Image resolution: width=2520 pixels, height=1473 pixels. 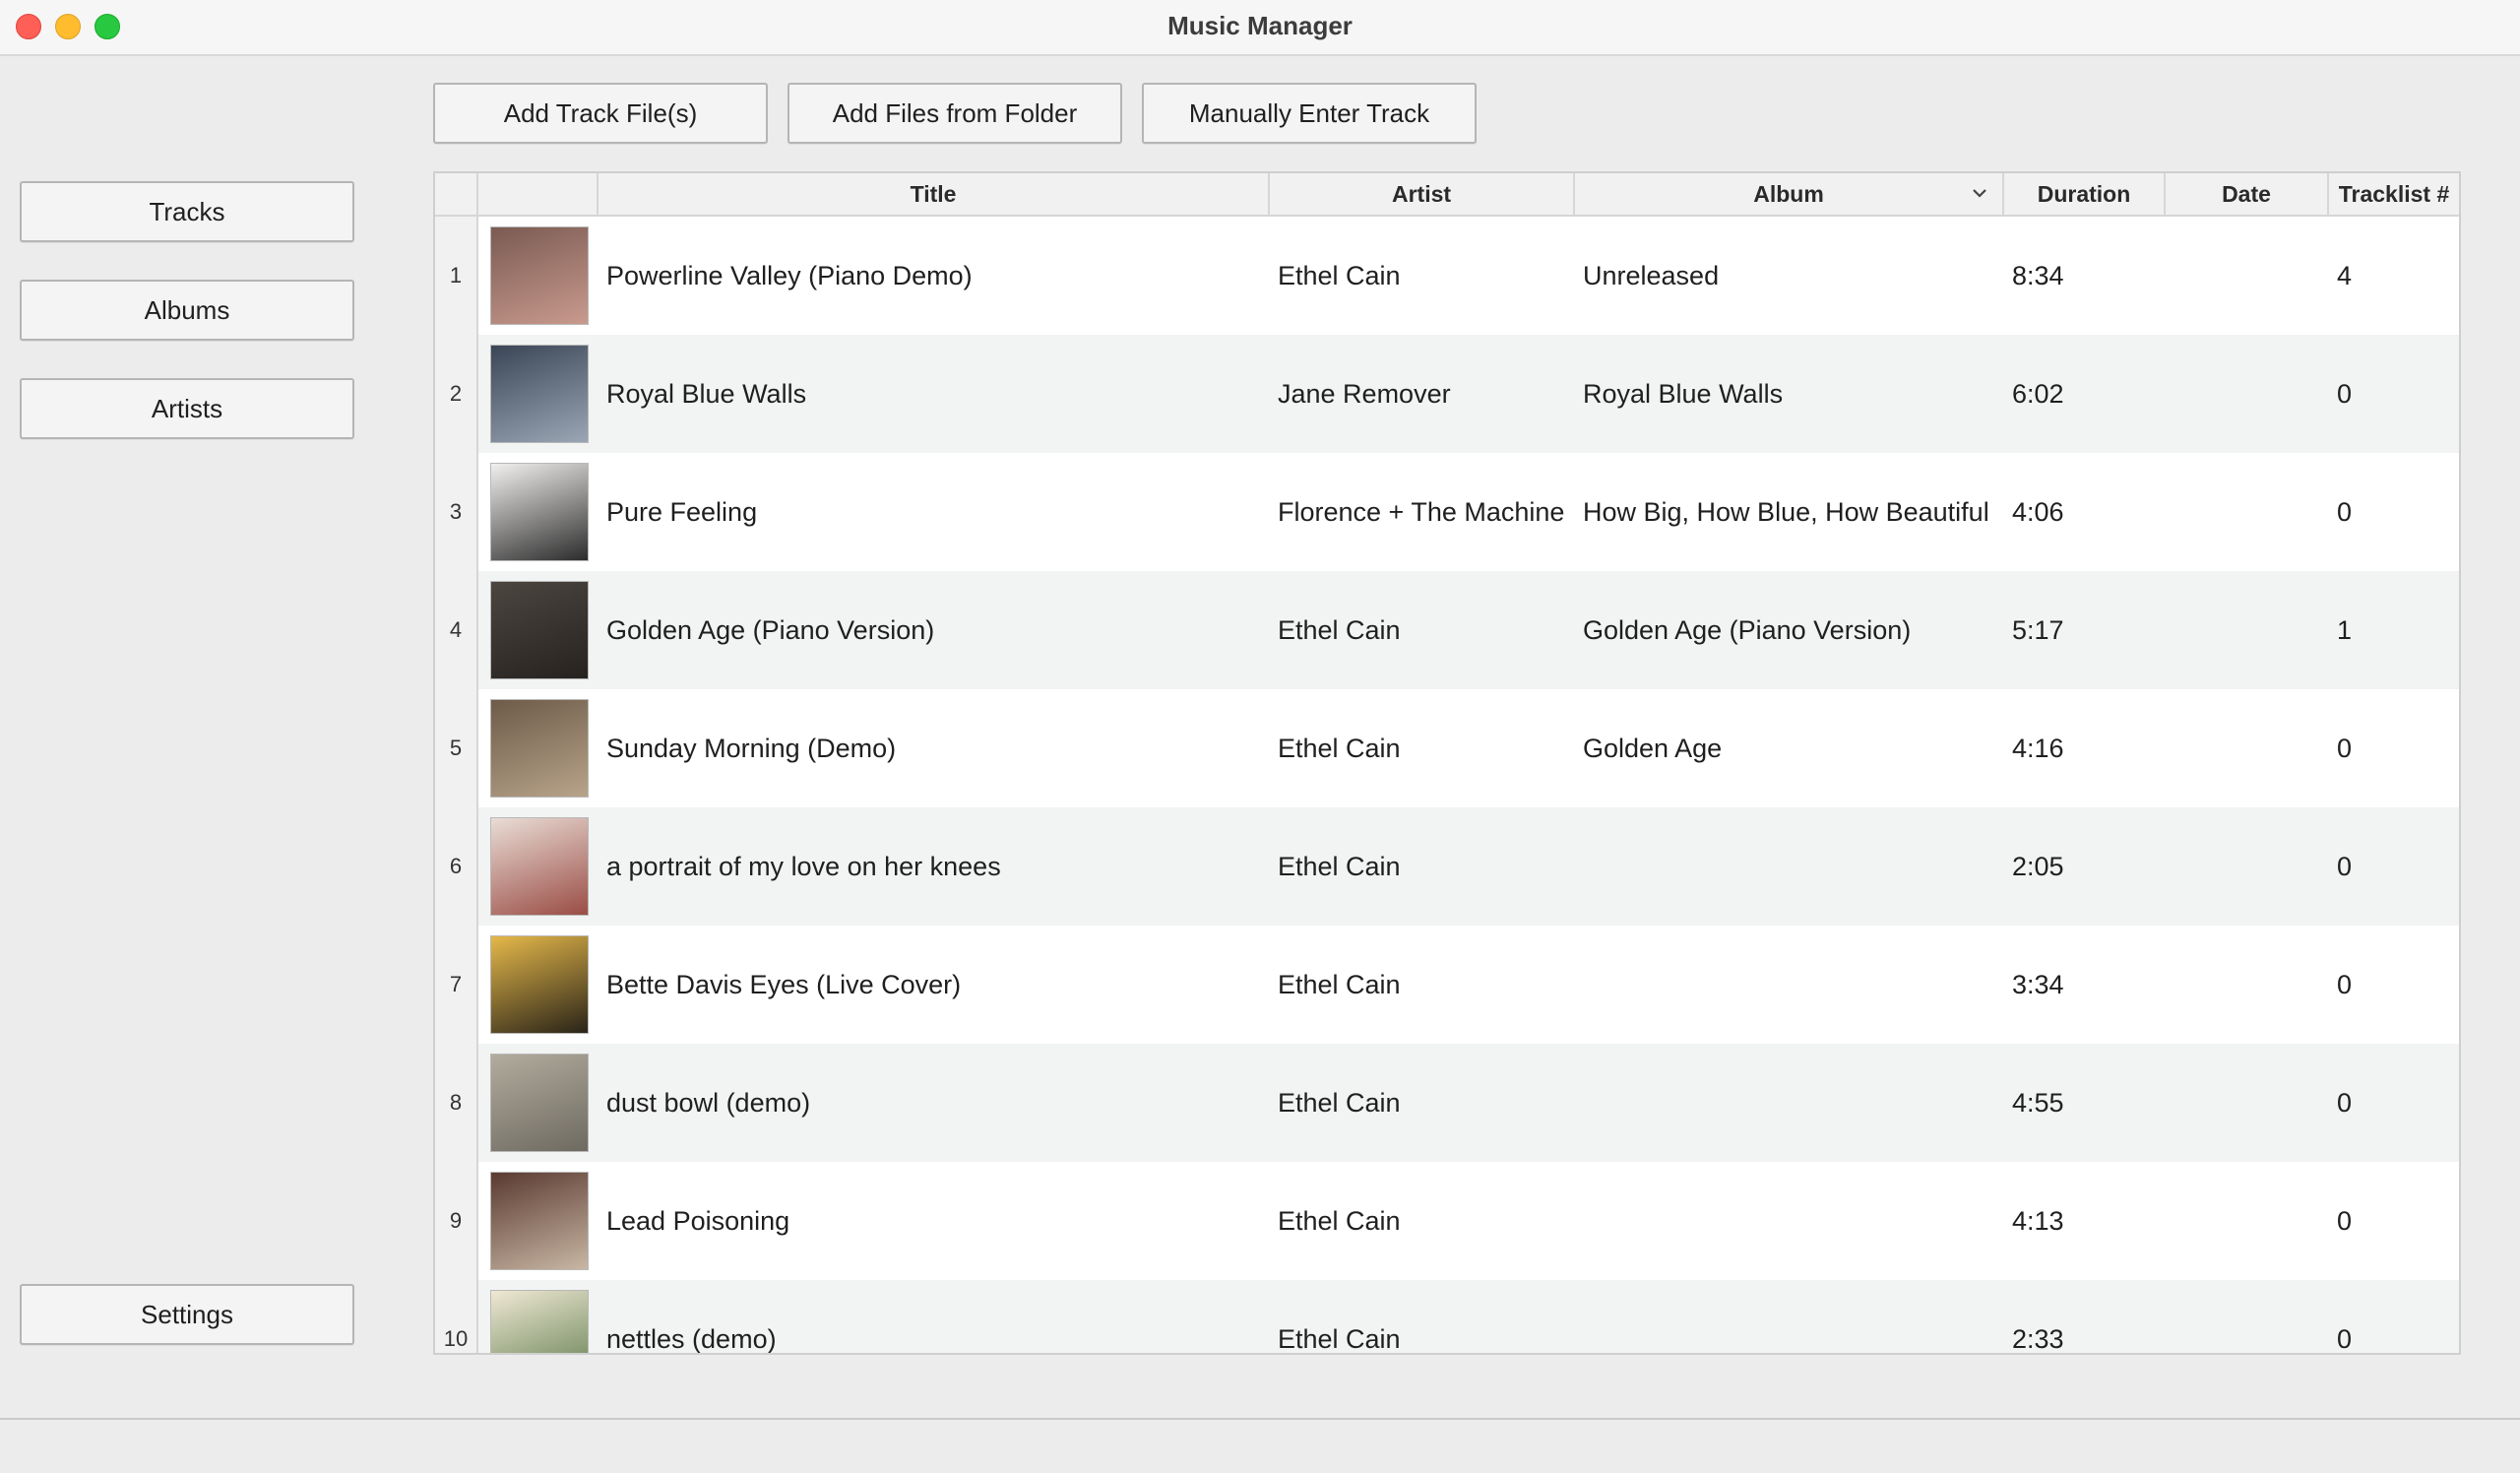 What do you see at coordinates (456, 512) in the screenshot?
I see `row-number: 3` at bounding box center [456, 512].